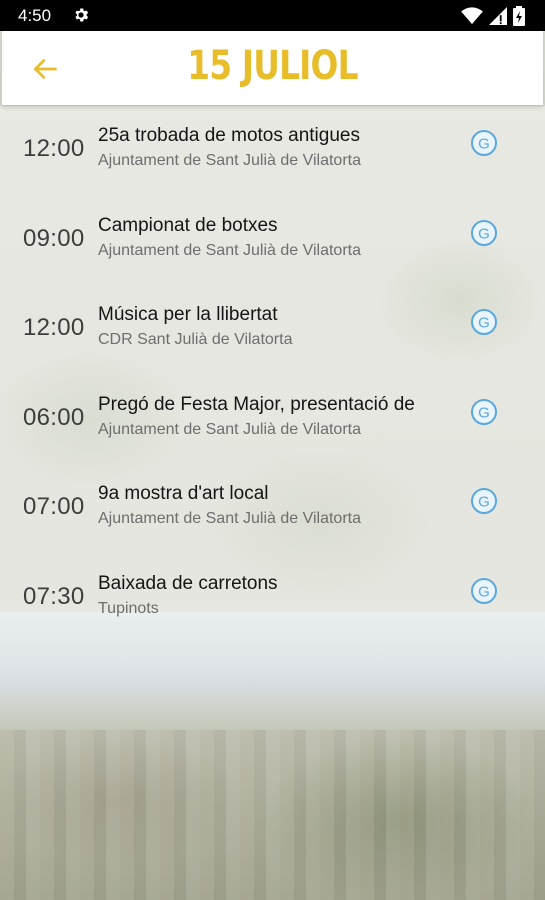  I want to click on app-bar: 15 JULIOL, so click(272, 68).